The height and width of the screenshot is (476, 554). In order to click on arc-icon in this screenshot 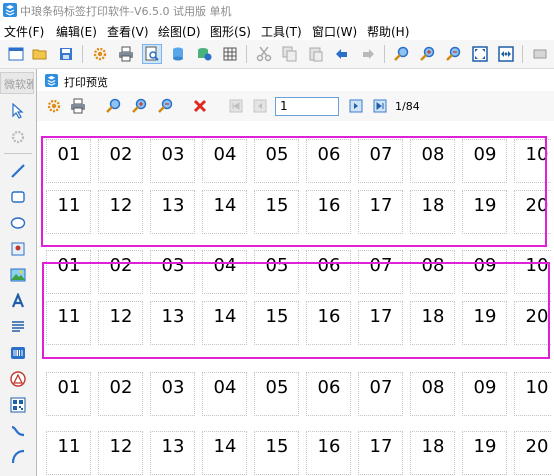, I will do `click(18, 456)`.